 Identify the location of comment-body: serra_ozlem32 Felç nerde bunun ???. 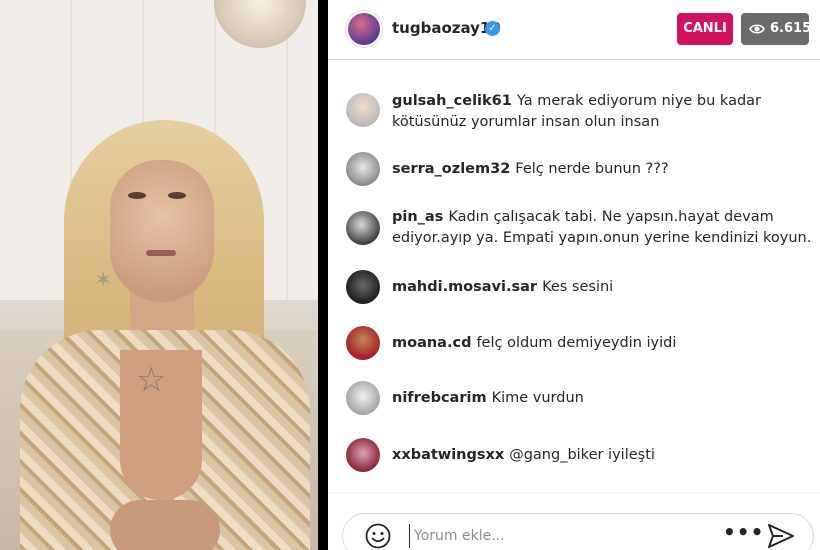
(602, 169).